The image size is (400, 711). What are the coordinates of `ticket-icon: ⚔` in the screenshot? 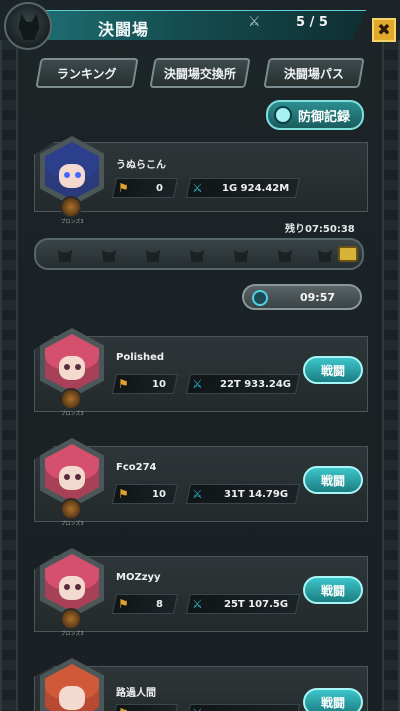 It's located at (254, 22).